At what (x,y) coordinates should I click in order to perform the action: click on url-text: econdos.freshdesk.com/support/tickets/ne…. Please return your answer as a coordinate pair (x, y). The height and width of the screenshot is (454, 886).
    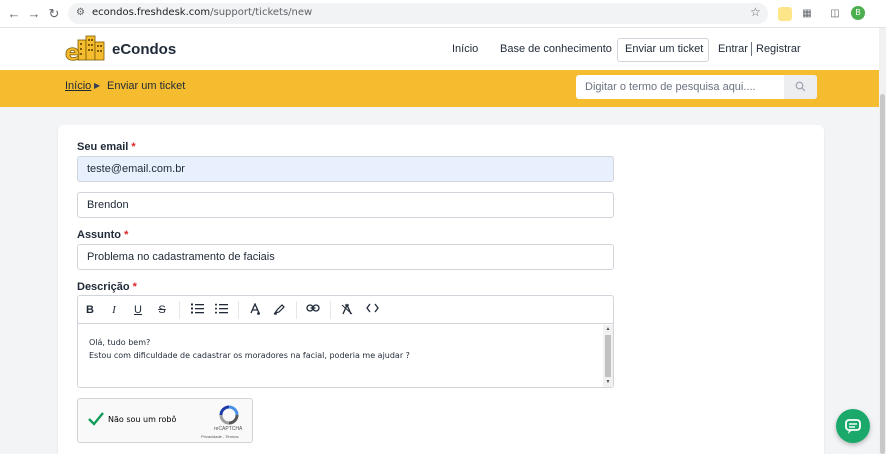
    Looking at the image, I should click on (202, 12).